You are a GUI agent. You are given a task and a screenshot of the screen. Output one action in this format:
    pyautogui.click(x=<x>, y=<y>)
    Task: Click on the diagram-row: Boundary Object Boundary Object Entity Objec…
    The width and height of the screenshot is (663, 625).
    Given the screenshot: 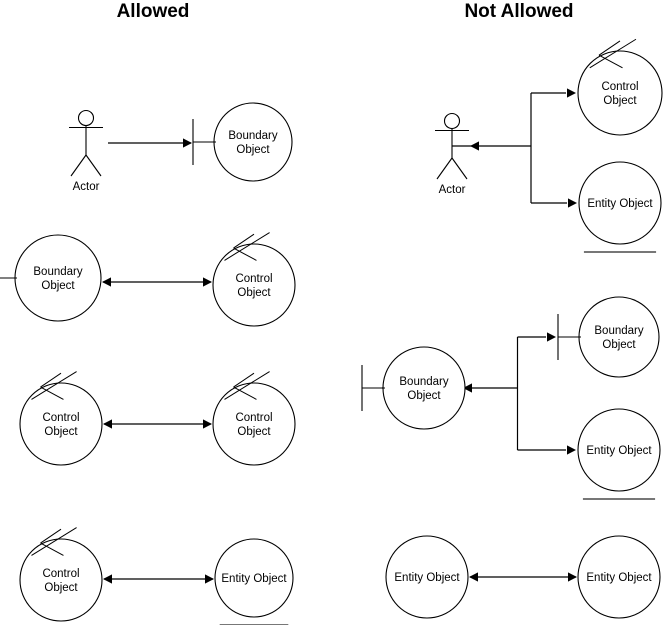 What is the action you would take?
    pyautogui.click(x=511, y=398)
    